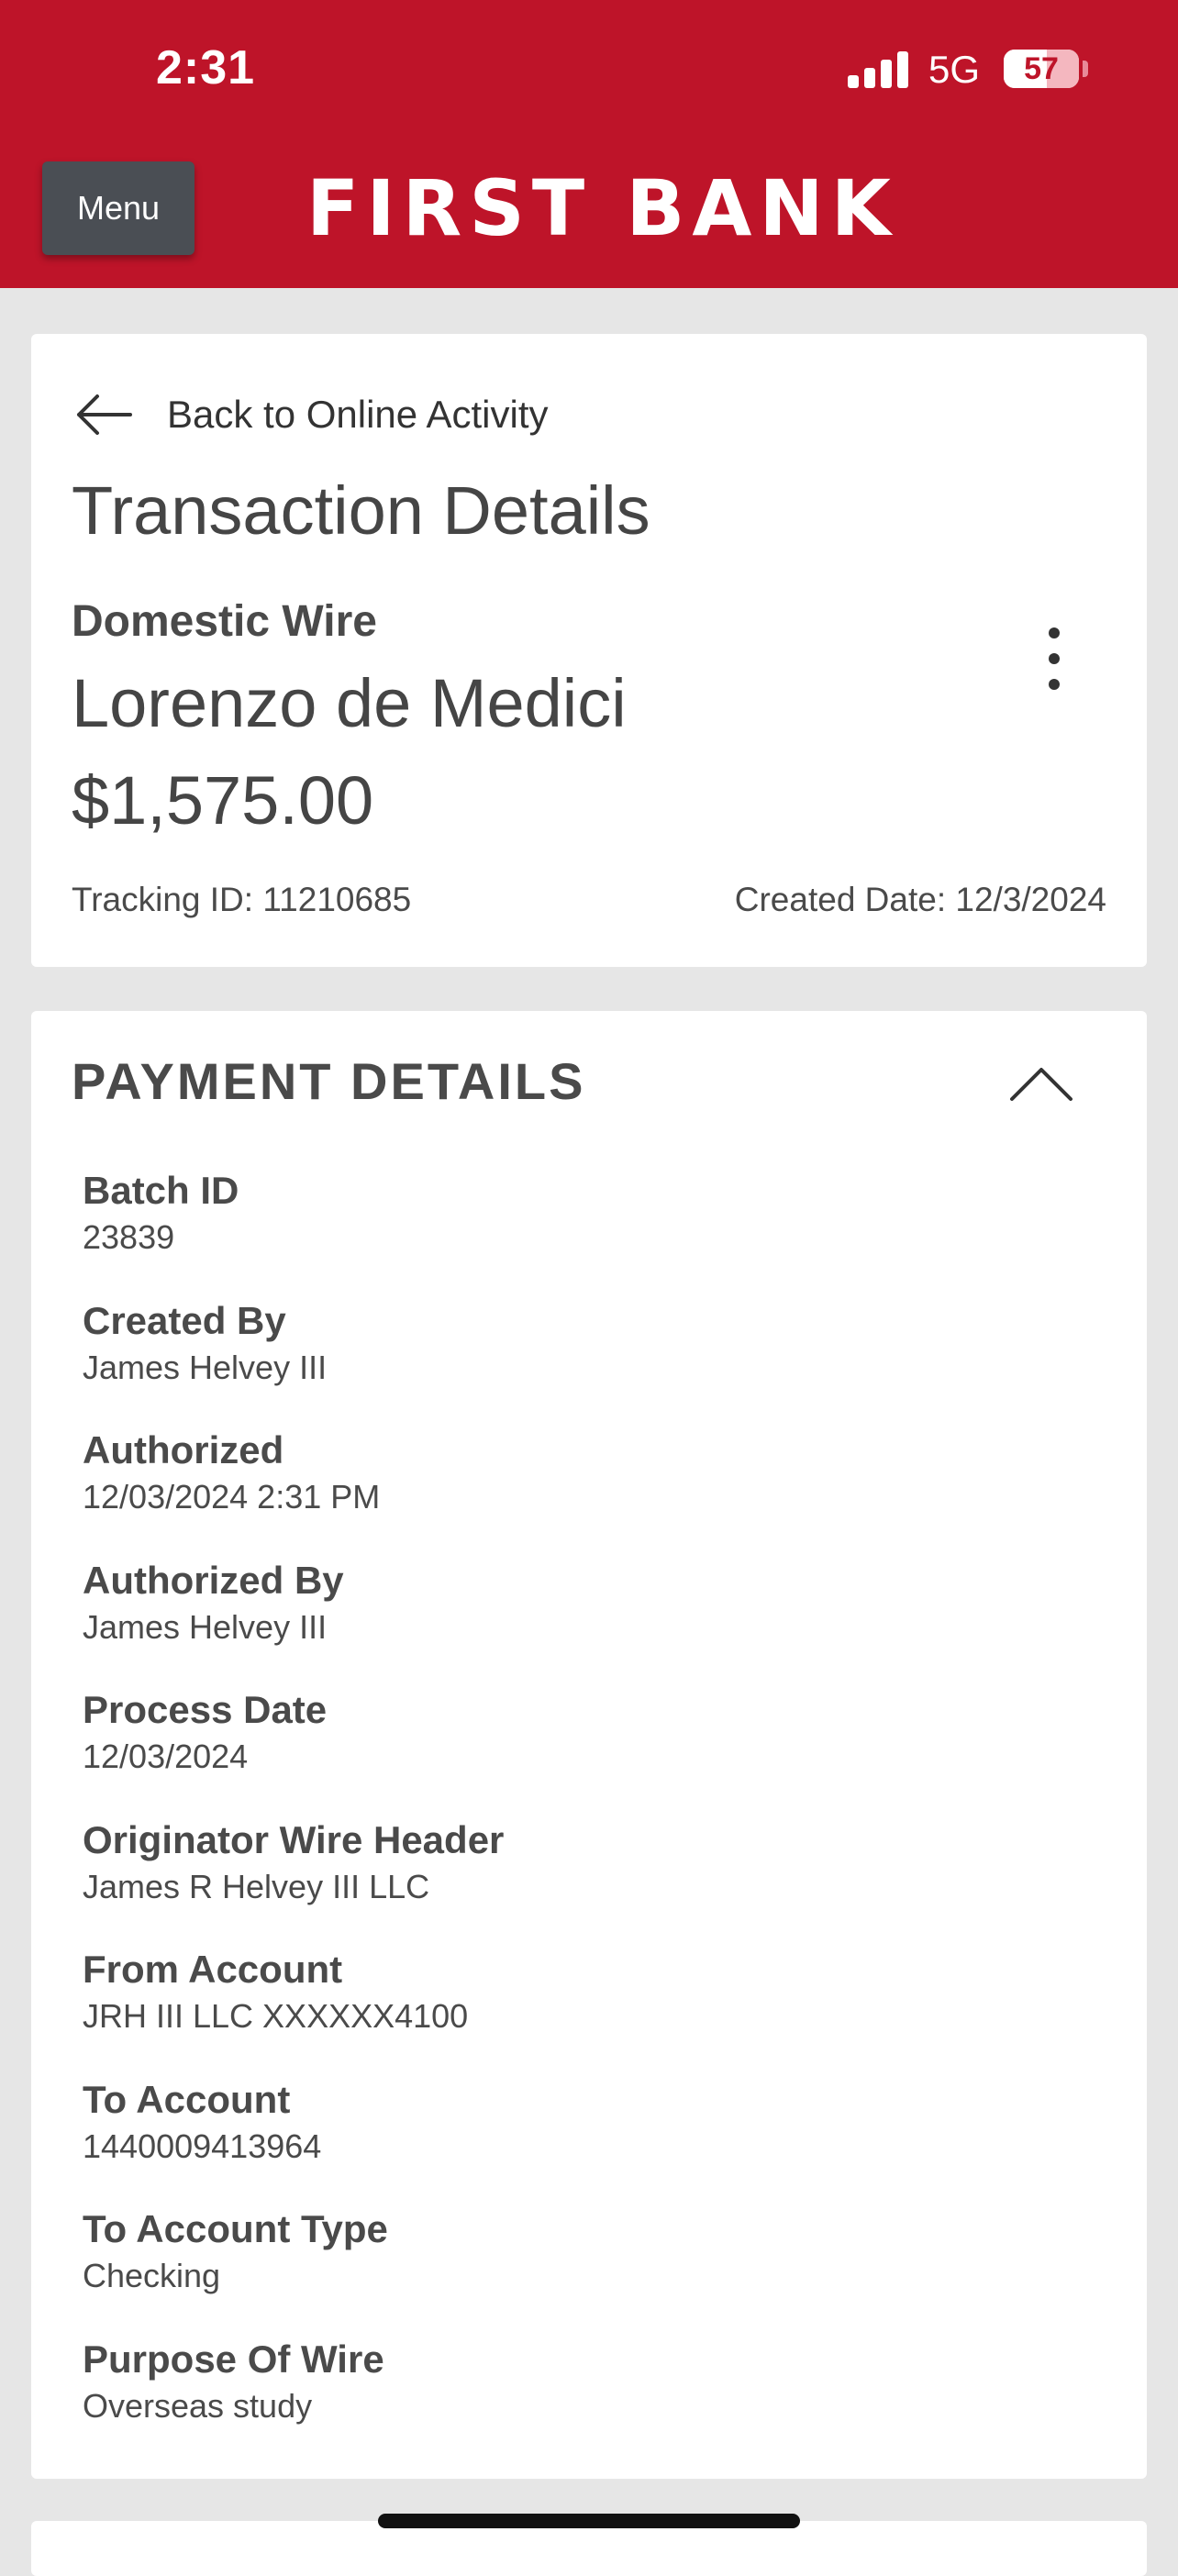  What do you see at coordinates (587, 2270) in the screenshot?
I see `detail-to-account-type: To Account Type Checking` at bounding box center [587, 2270].